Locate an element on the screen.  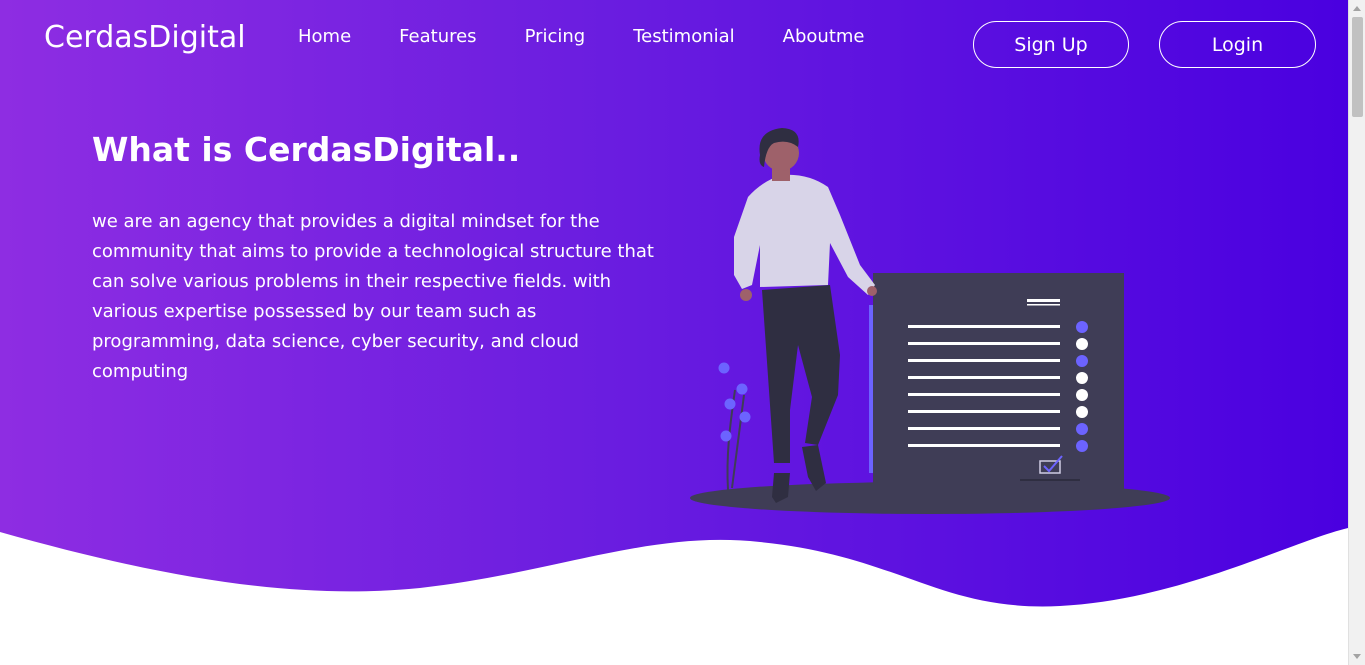
scrollbar-thumb is located at coordinates (1357, 67).